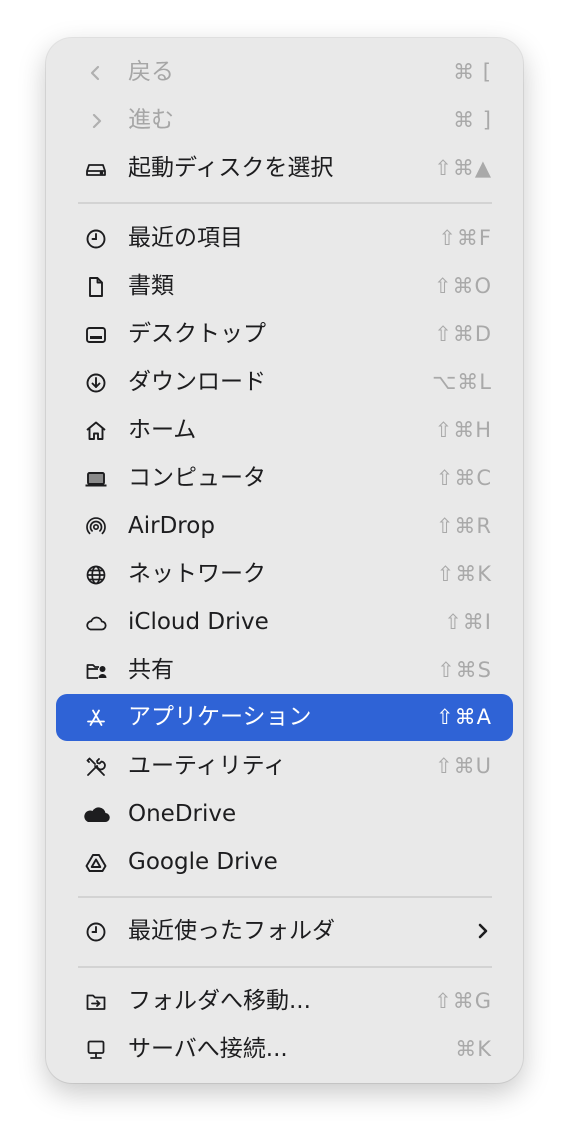 The height and width of the screenshot is (1138, 570). Describe the element at coordinates (96, 815) in the screenshot. I see `onedrive-icon` at that location.